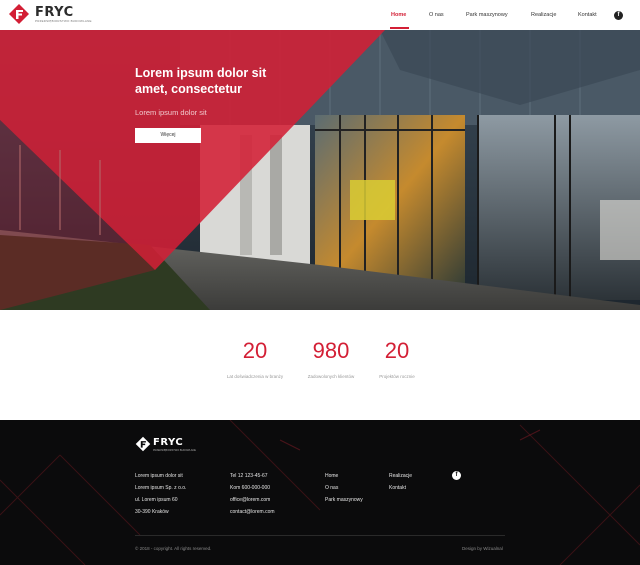  I want to click on nav-active-indicator, so click(399, 28).